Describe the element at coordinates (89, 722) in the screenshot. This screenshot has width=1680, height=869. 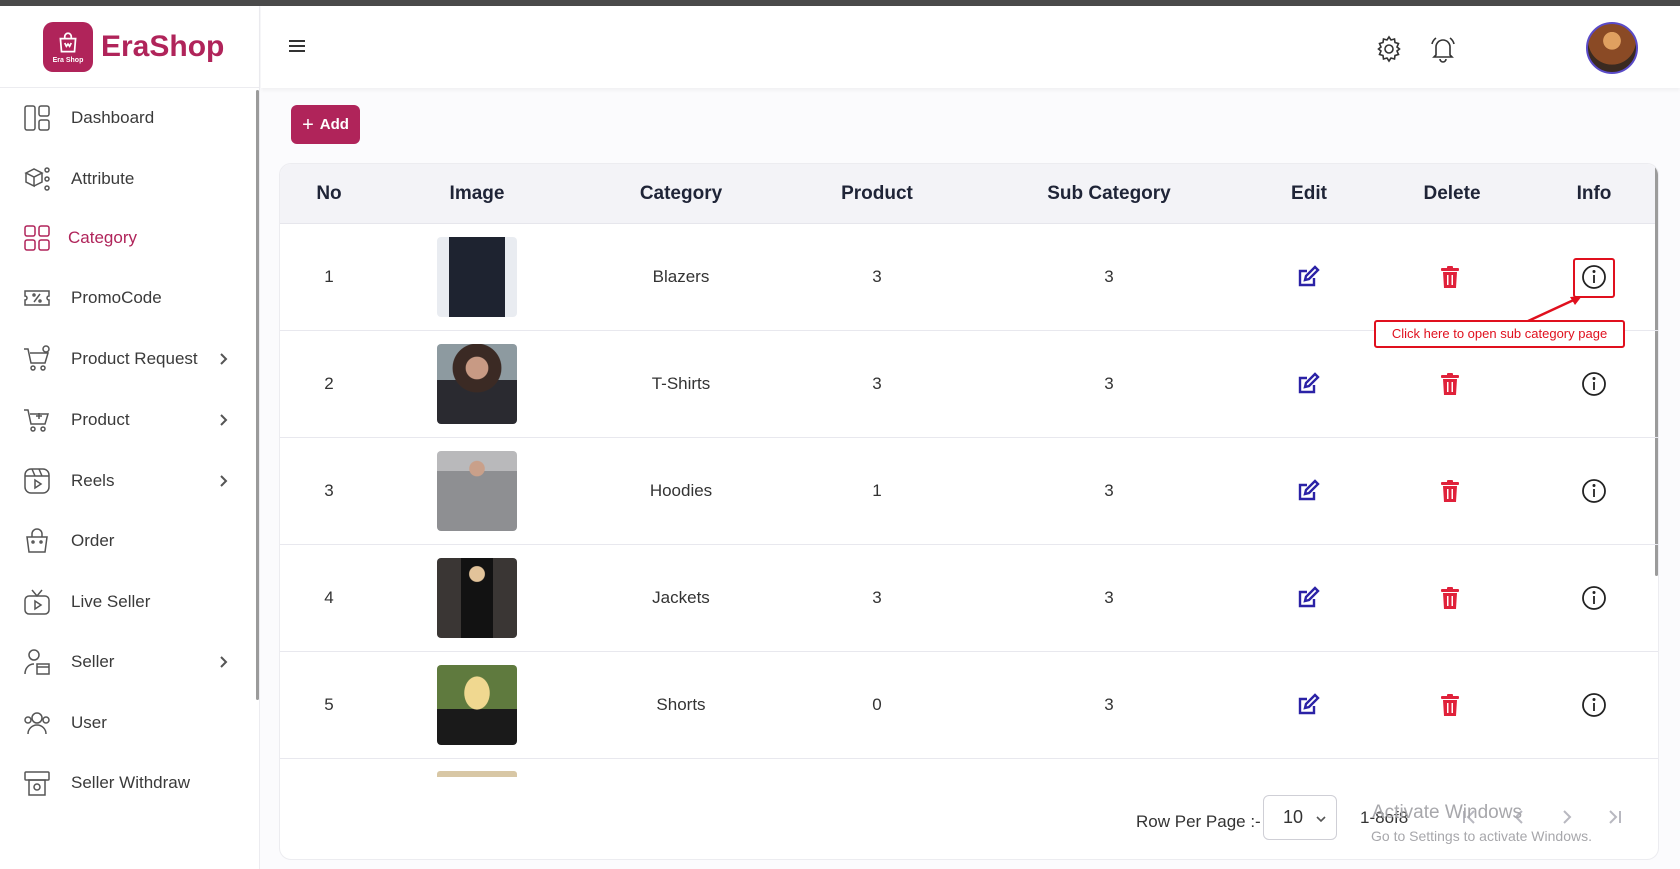
I see `sidebar-item-label: User` at that location.